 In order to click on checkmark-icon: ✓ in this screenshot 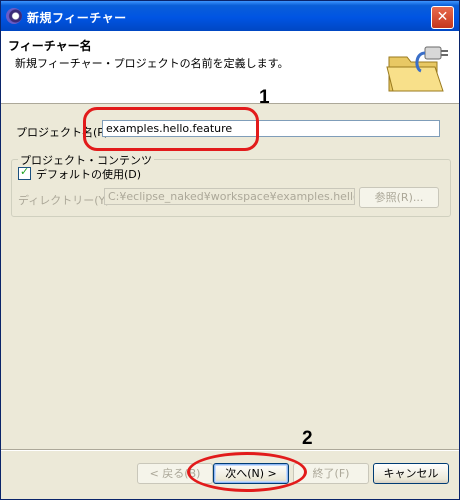, I will do `click(25, 171)`.